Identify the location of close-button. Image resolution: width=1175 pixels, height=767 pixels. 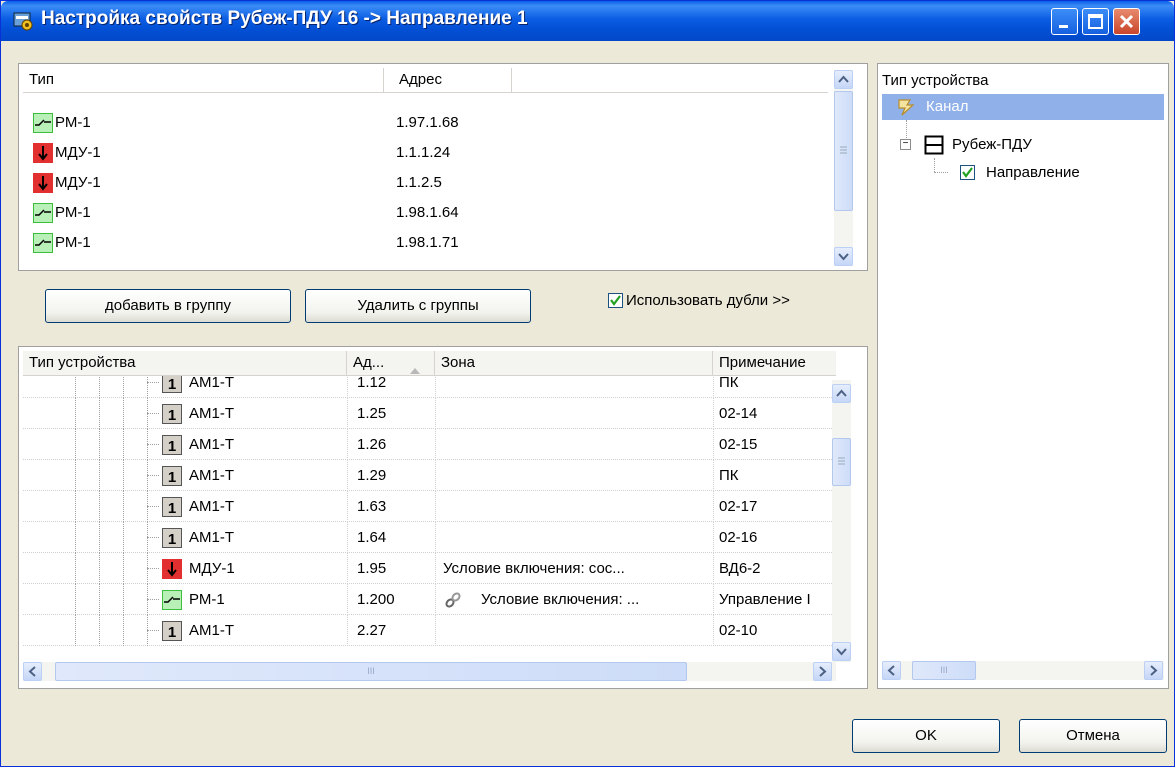
(1126, 21).